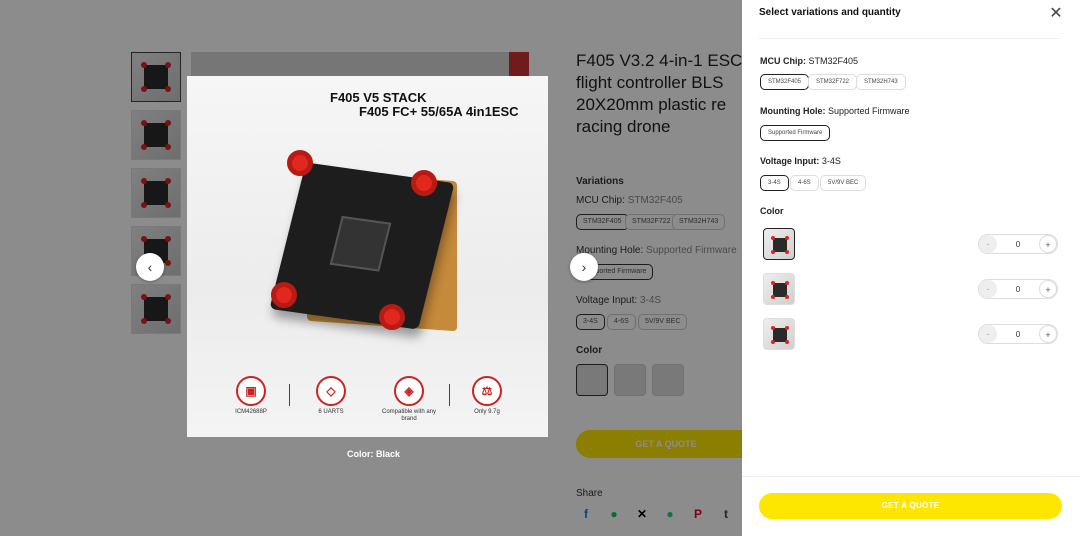 Image resolution: width=1080 pixels, height=536 pixels. I want to click on voltage-option: 5V/9V BEC, so click(843, 183).